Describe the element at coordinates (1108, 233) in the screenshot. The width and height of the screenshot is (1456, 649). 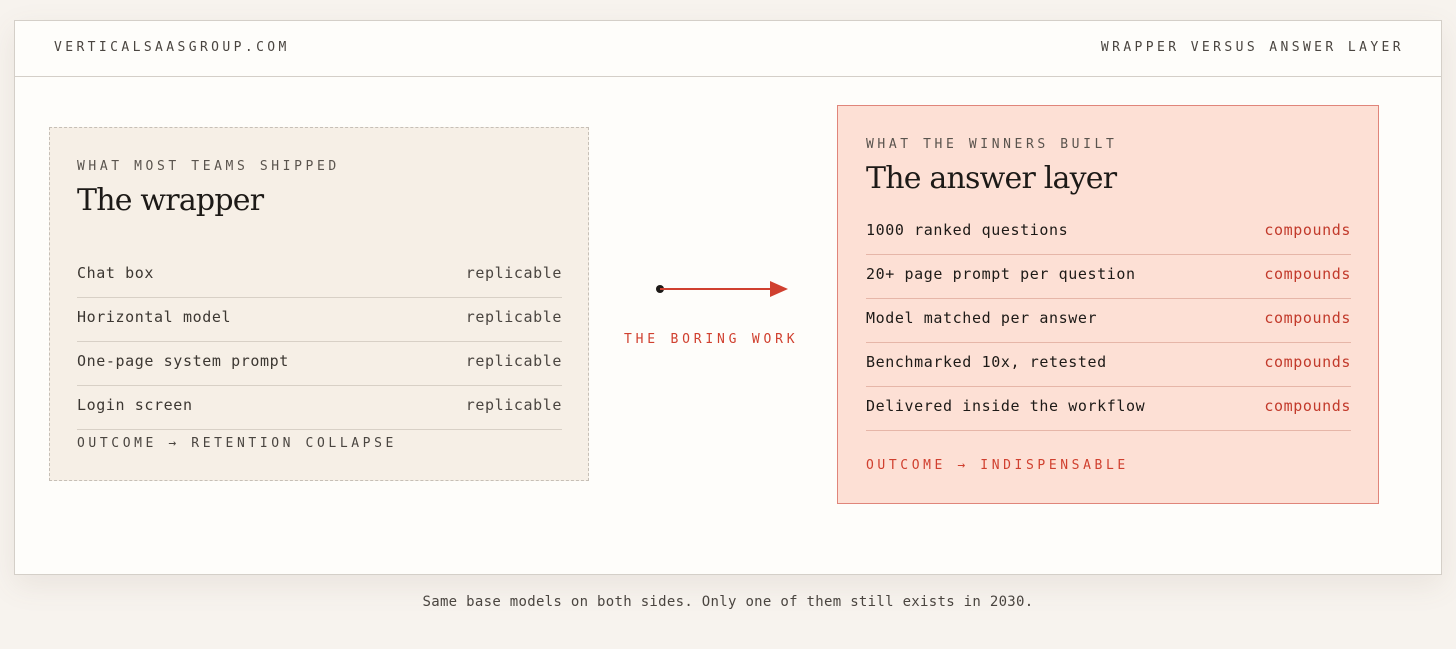
I see `answer-row: 1000 ranked questions compounds` at that location.